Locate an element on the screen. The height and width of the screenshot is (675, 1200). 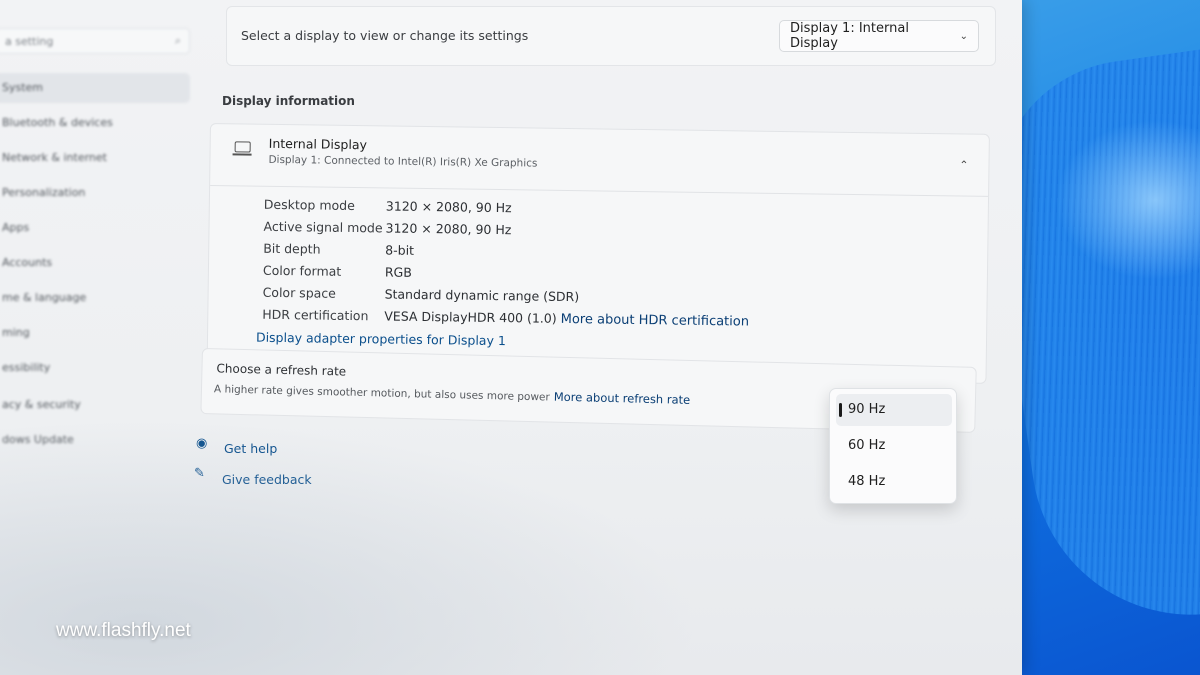
refresh-rate-dropdown-menu: 90 Hz 60 Hz 48 Hz is located at coordinates (893, 446).